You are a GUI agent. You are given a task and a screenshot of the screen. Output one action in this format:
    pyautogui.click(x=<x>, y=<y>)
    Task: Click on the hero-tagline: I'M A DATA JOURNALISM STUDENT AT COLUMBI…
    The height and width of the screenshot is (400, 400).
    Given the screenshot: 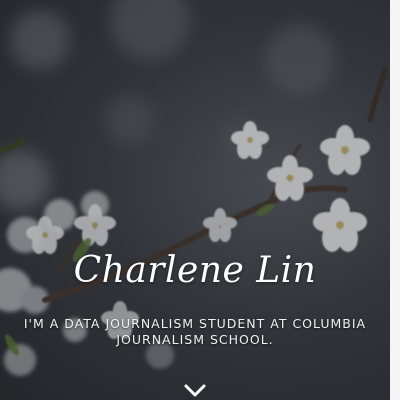 What is the action you would take?
    pyautogui.click(x=195, y=331)
    